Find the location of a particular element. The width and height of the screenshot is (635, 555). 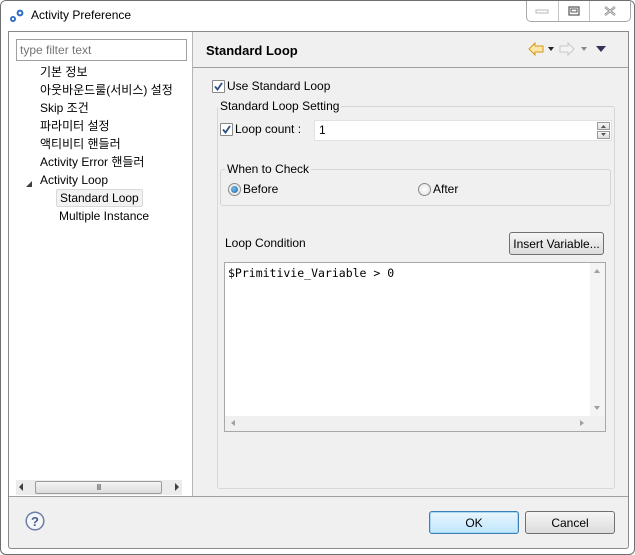

spinner-buttons is located at coordinates (603, 130).